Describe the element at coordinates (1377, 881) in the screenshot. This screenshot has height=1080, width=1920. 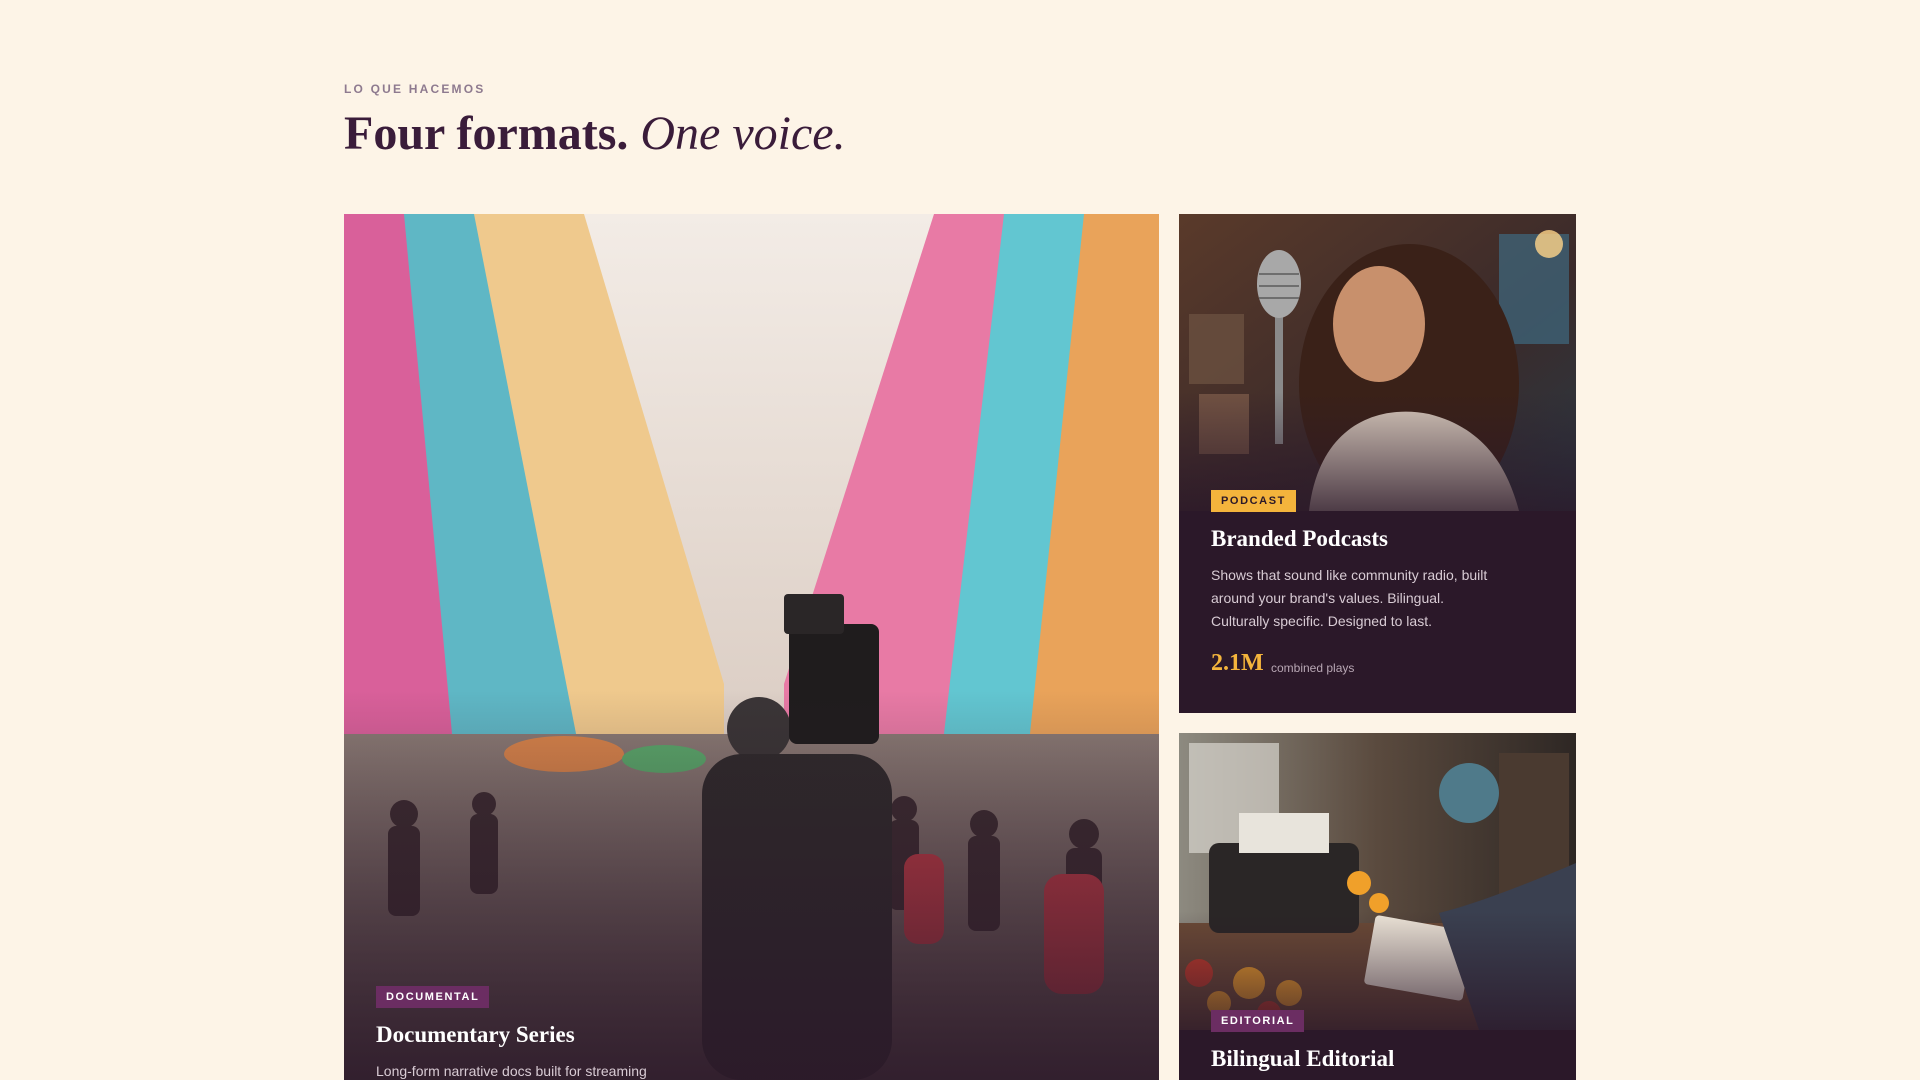
I see `editorial-typewriter-photo` at that location.